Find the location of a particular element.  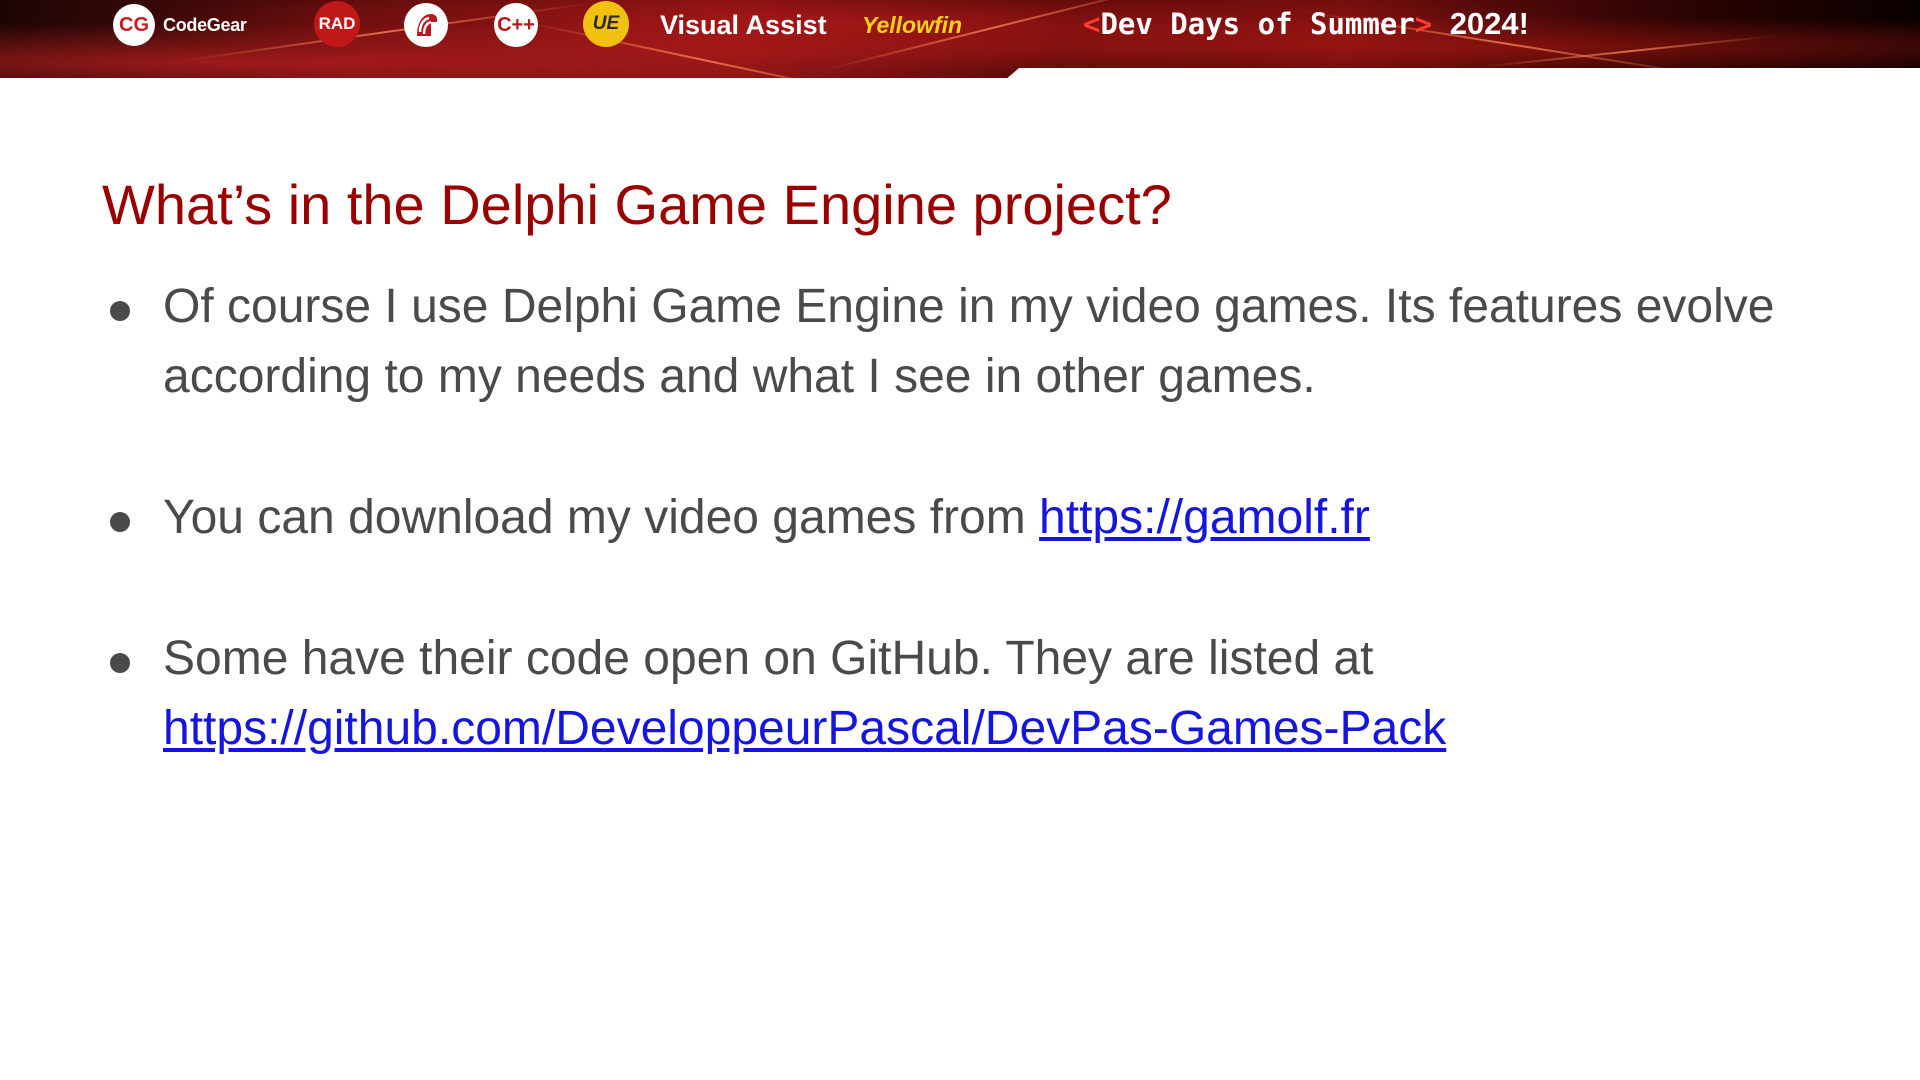

gamolf-link: https://gamolf.fr is located at coordinates (1204, 517).